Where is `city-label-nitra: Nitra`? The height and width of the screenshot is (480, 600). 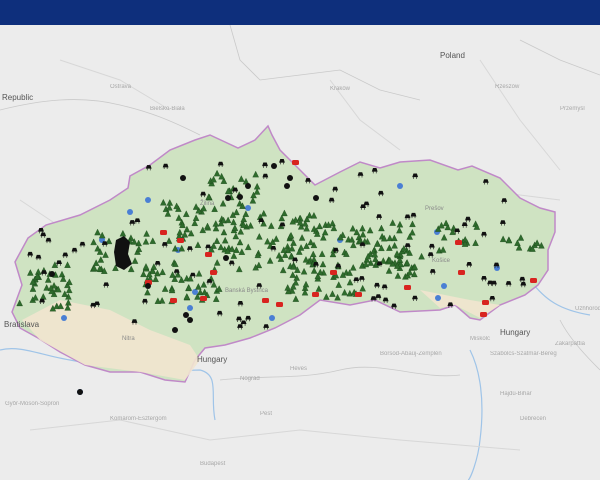 city-label-nitra: Nitra is located at coordinates (128, 339).